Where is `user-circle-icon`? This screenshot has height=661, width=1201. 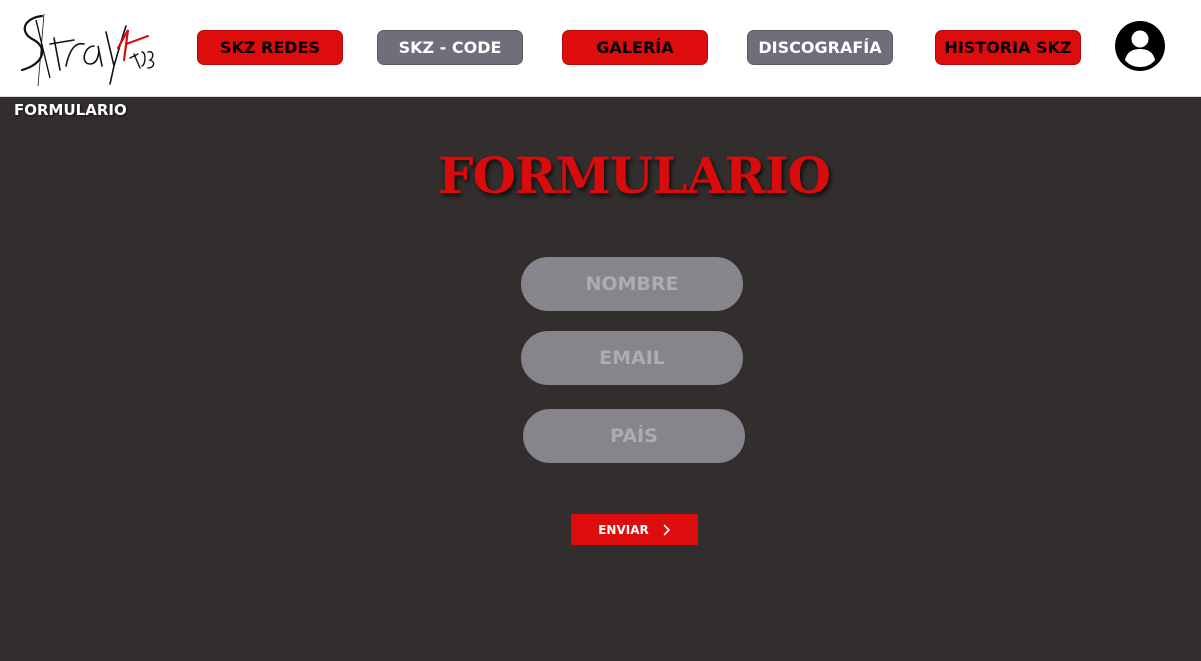 user-circle-icon is located at coordinates (1140, 46).